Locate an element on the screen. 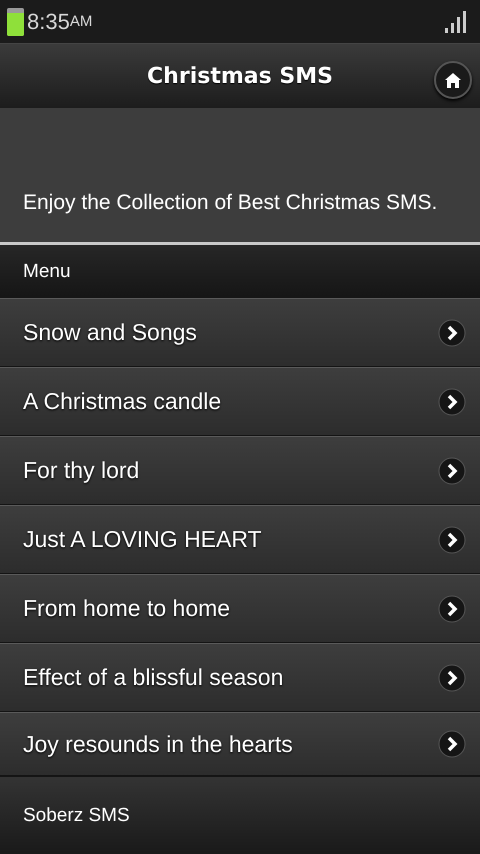  home-icon is located at coordinates (453, 80).